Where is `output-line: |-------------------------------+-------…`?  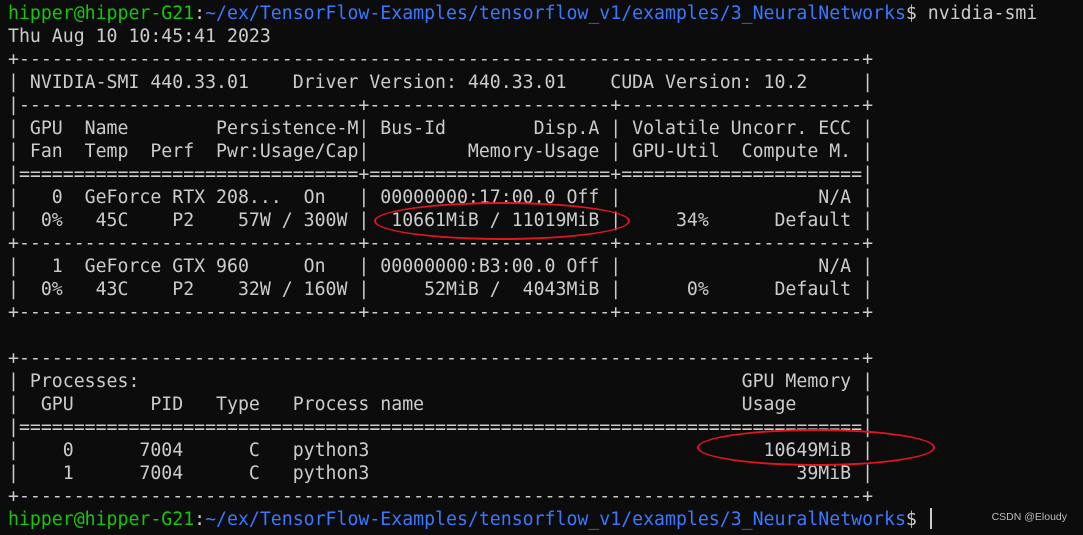 output-line: |-------------------------------+-------… is located at coordinates (441, 105).